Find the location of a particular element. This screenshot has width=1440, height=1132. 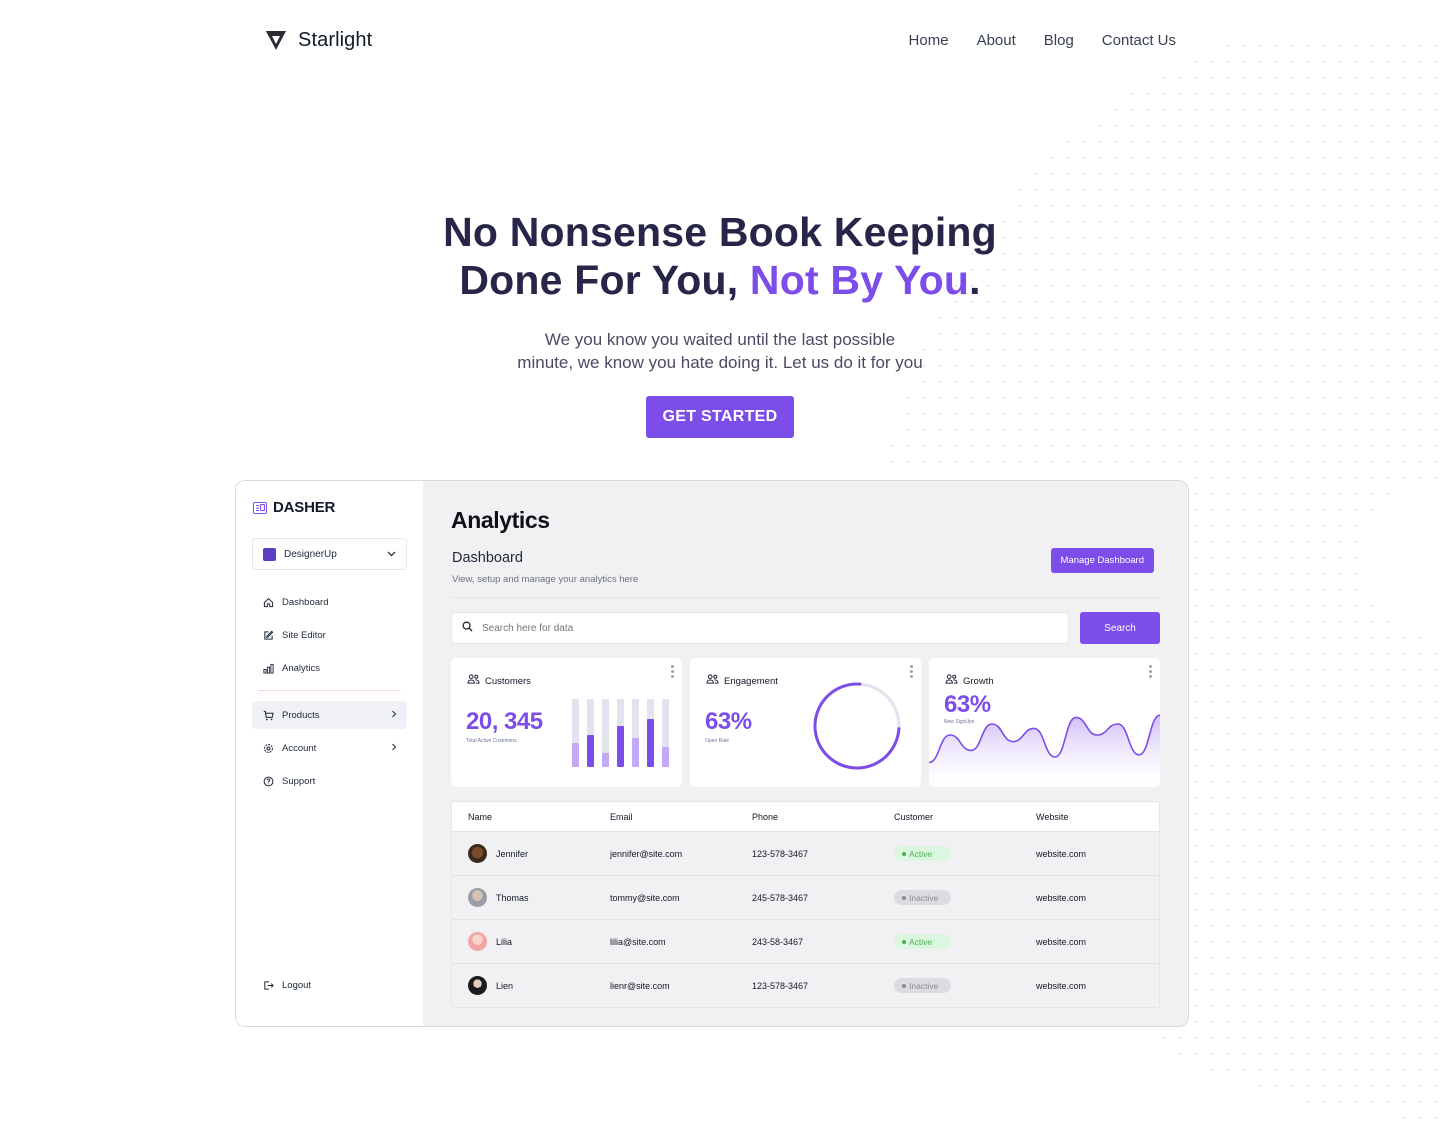

avatar is located at coordinates (477, 941).